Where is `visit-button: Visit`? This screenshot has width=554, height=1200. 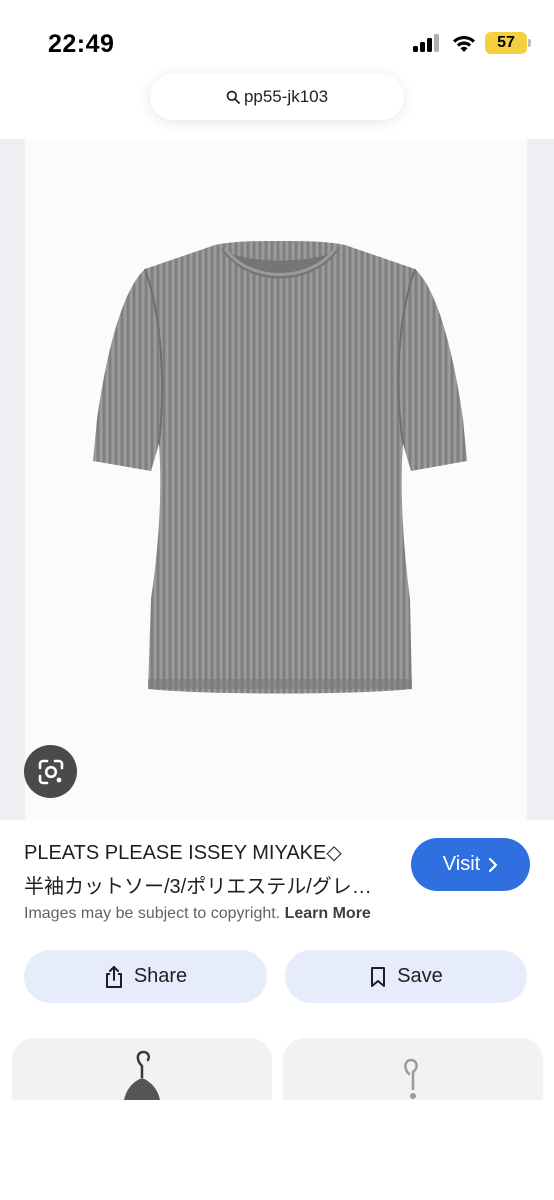 visit-button: Visit is located at coordinates (470, 864).